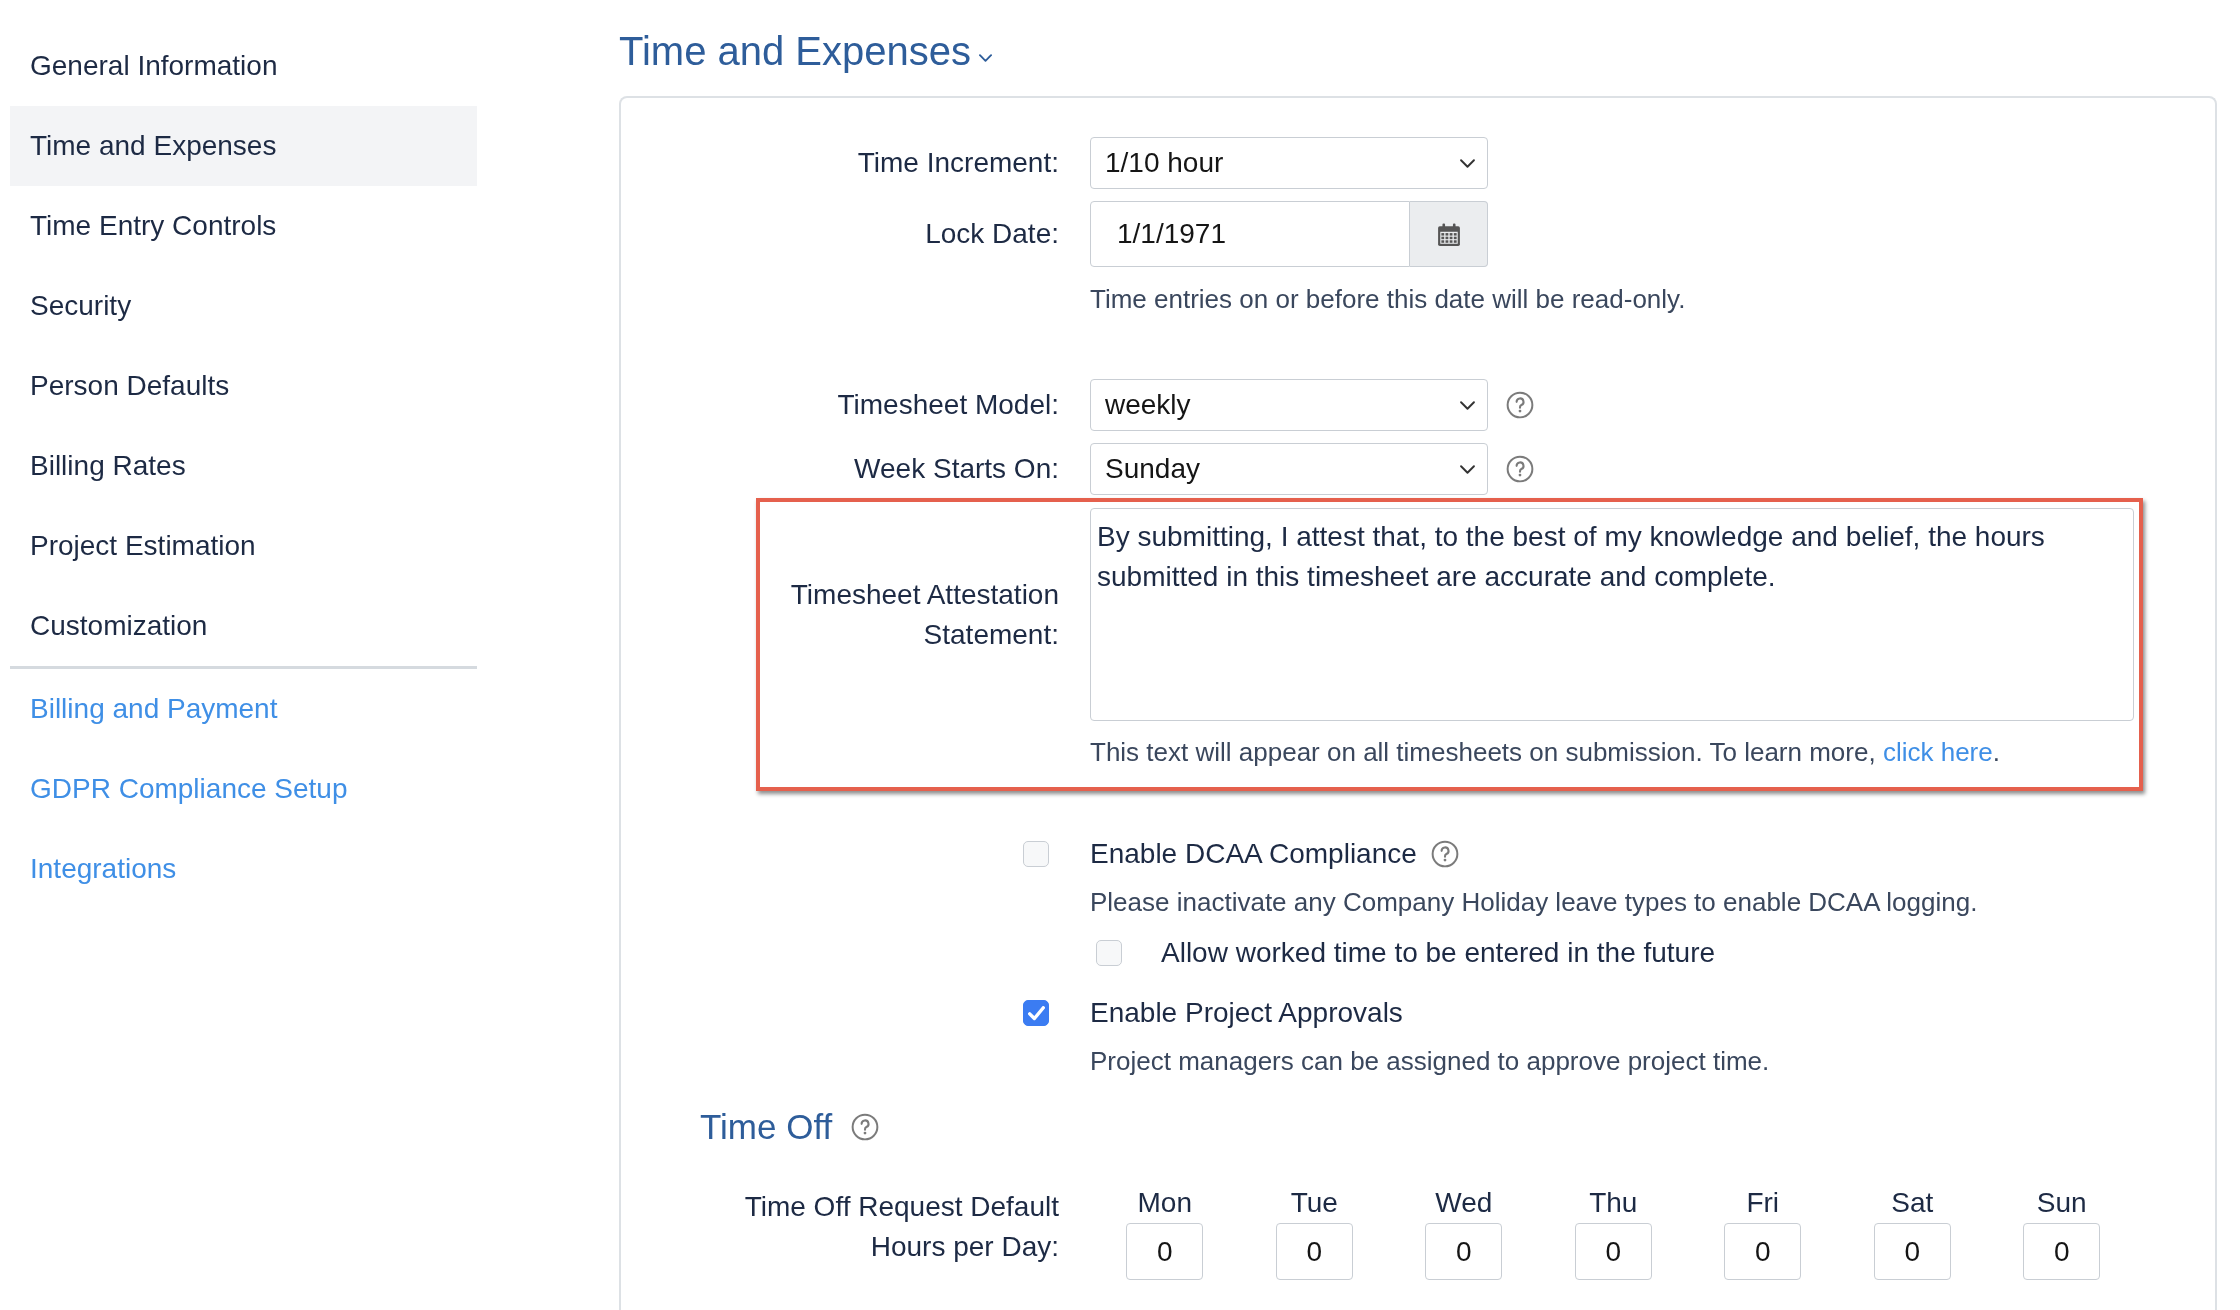  What do you see at coordinates (1438, 953) in the screenshot?
I see `checkbox-label: Allow worked time to be entered in the future` at bounding box center [1438, 953].